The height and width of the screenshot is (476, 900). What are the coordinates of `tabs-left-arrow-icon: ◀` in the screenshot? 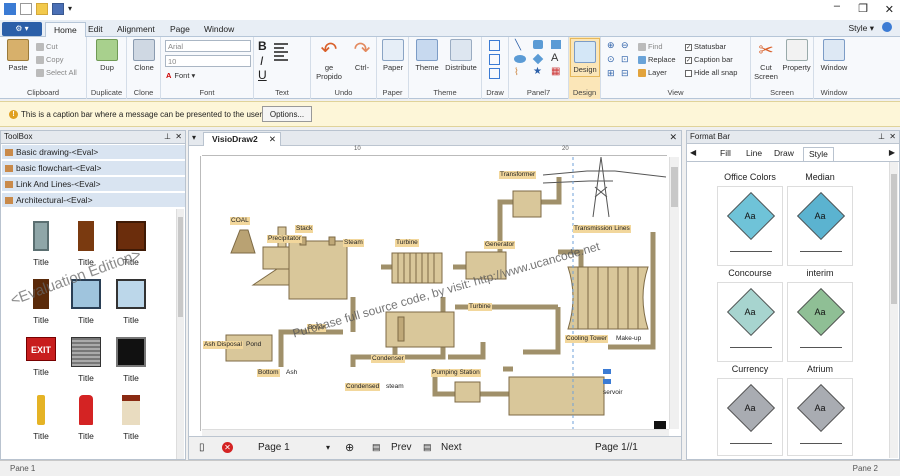 It's located at (693, 152).